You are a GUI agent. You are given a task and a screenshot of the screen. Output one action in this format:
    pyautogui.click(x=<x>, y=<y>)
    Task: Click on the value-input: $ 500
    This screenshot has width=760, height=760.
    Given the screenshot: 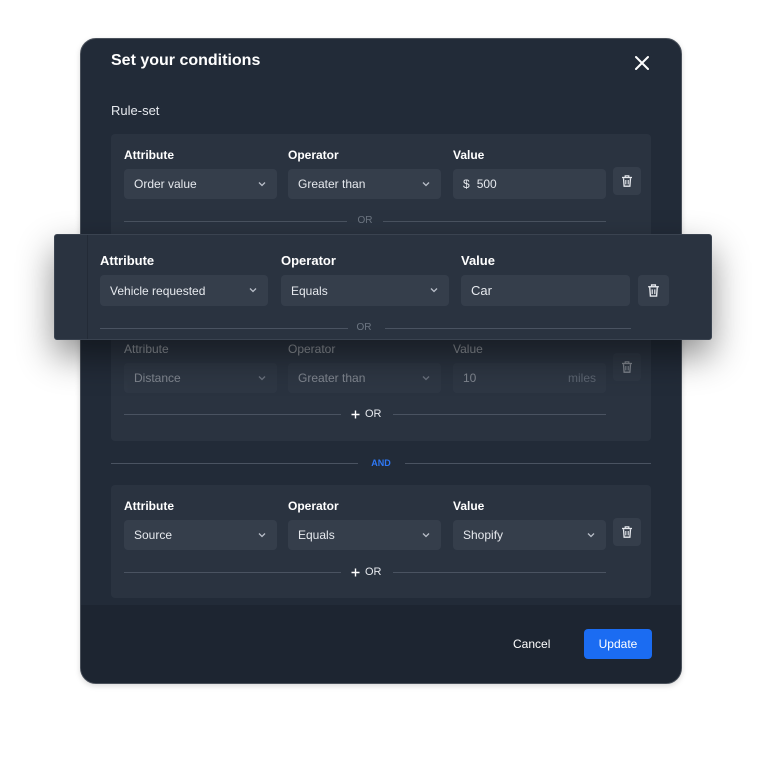 What is the action you would take?
    pyautogui.click(x=529, y=184)
    